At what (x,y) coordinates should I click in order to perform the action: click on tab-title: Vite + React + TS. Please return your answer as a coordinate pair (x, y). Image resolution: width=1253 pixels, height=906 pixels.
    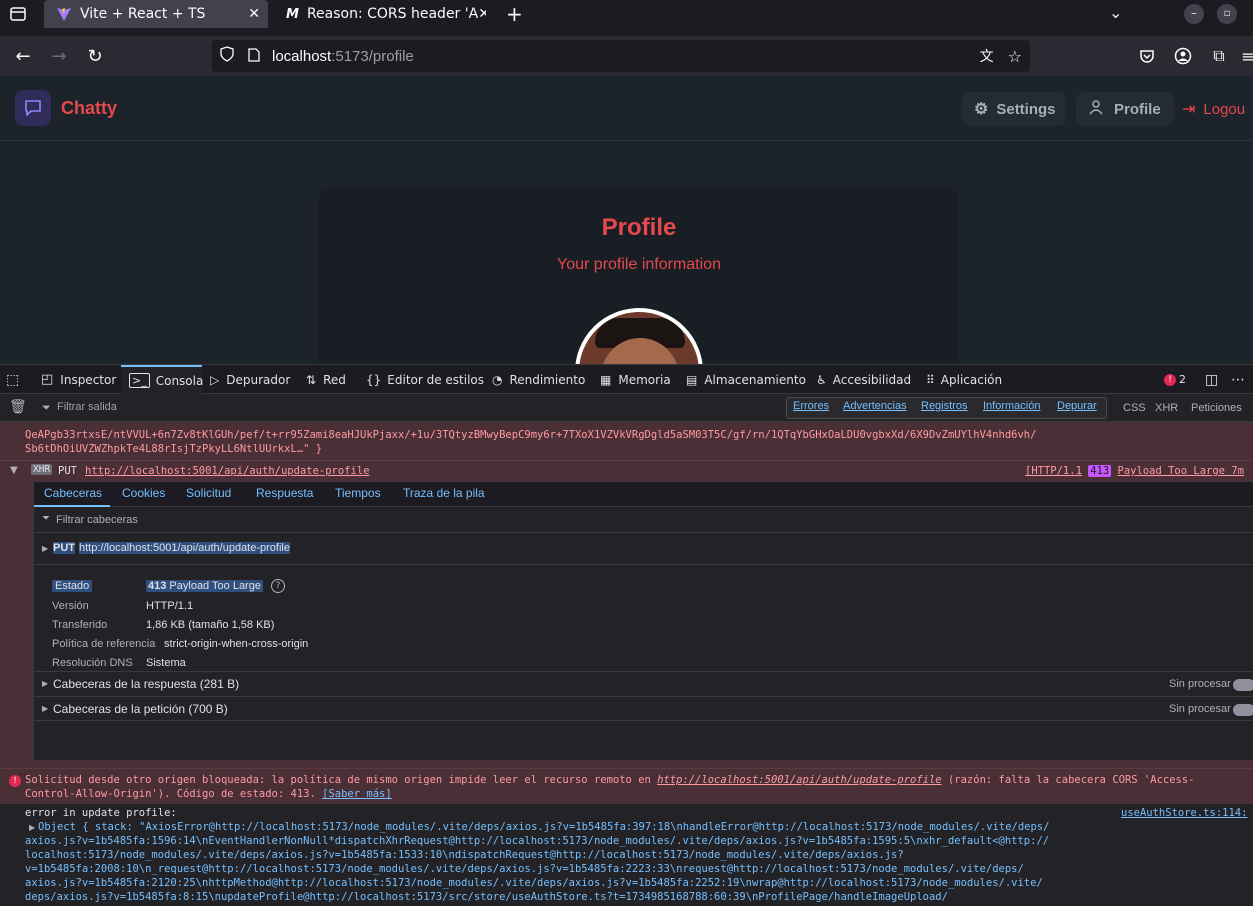
    Looking at the image, I should click on (143, 14).